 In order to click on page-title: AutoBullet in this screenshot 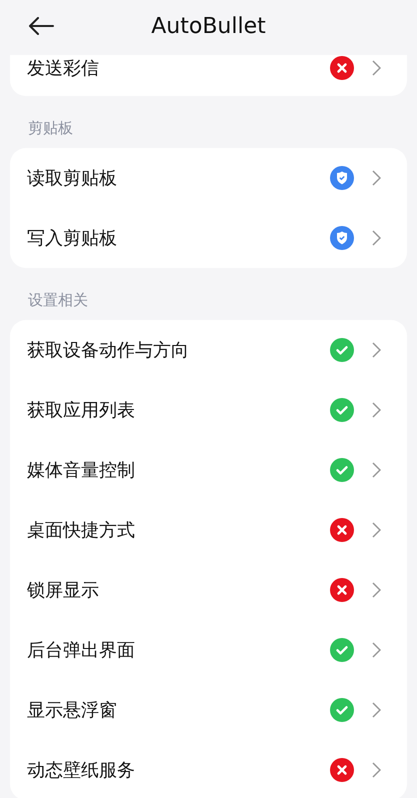, I will do `click(208, 26)`.